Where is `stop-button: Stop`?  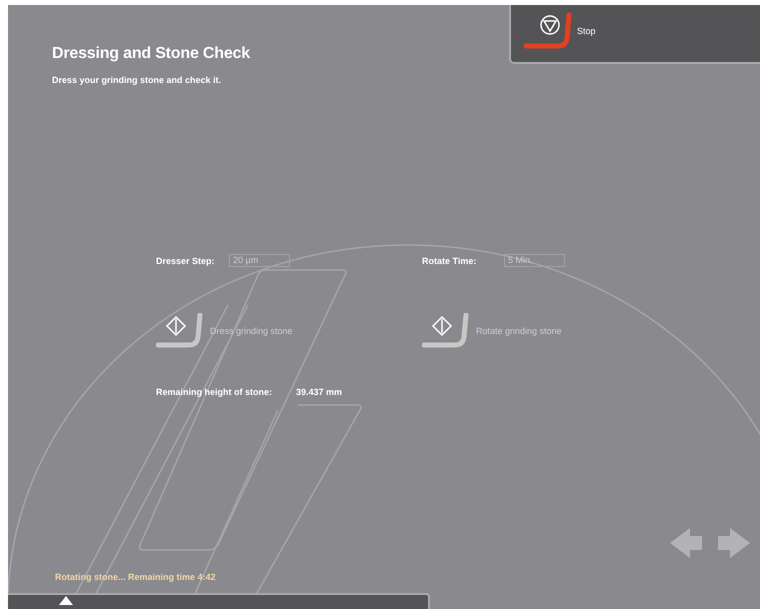 stop-button: Stop is located at coordinates (634, 34).